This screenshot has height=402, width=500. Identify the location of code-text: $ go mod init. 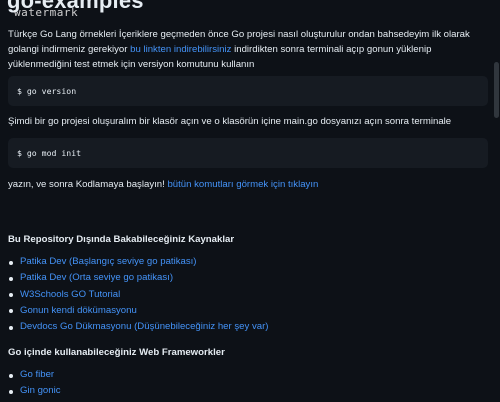
(49, 153).